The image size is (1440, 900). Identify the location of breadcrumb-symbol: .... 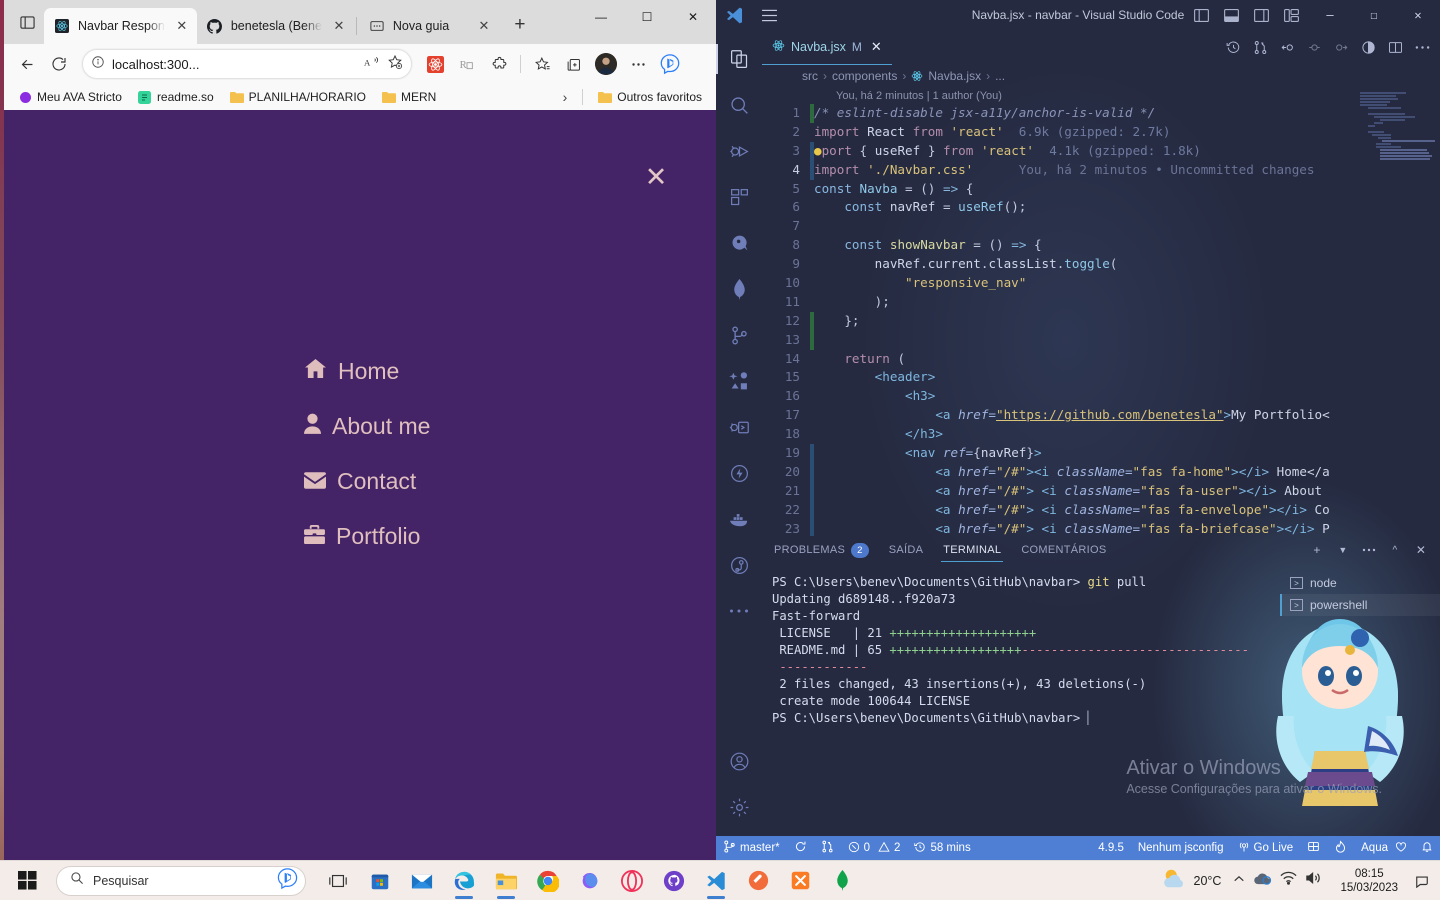
(1000, 76).